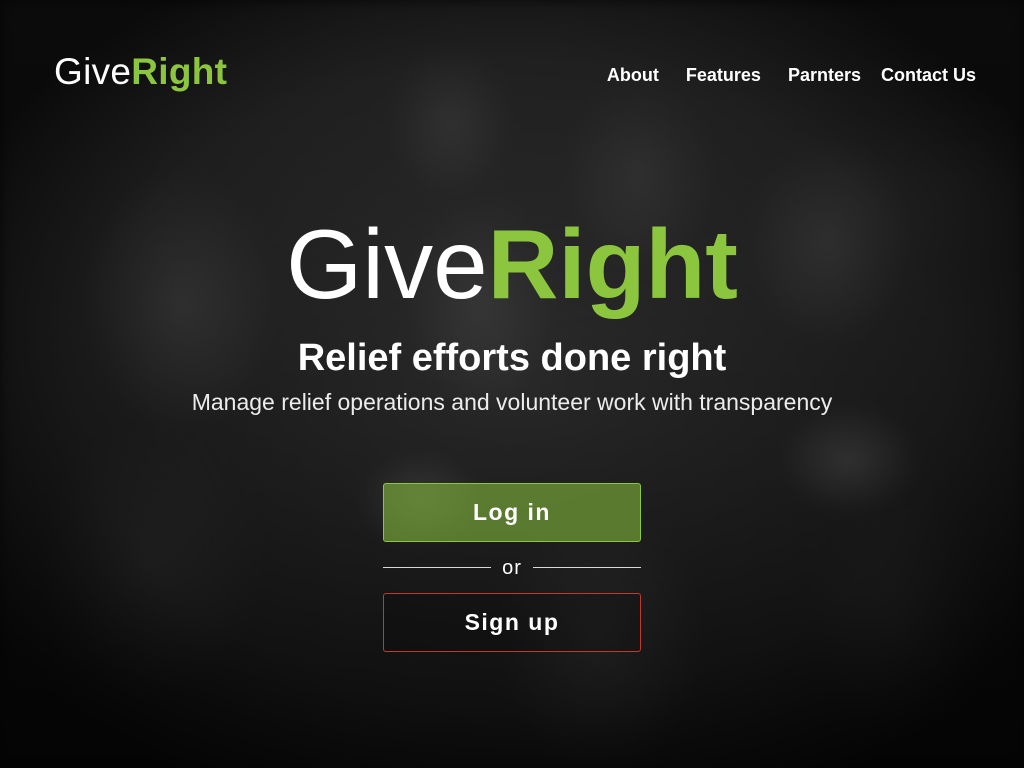  Describe the element at coordinates (587, 567) in the screenshot. I see `divider-line-right` at that location.